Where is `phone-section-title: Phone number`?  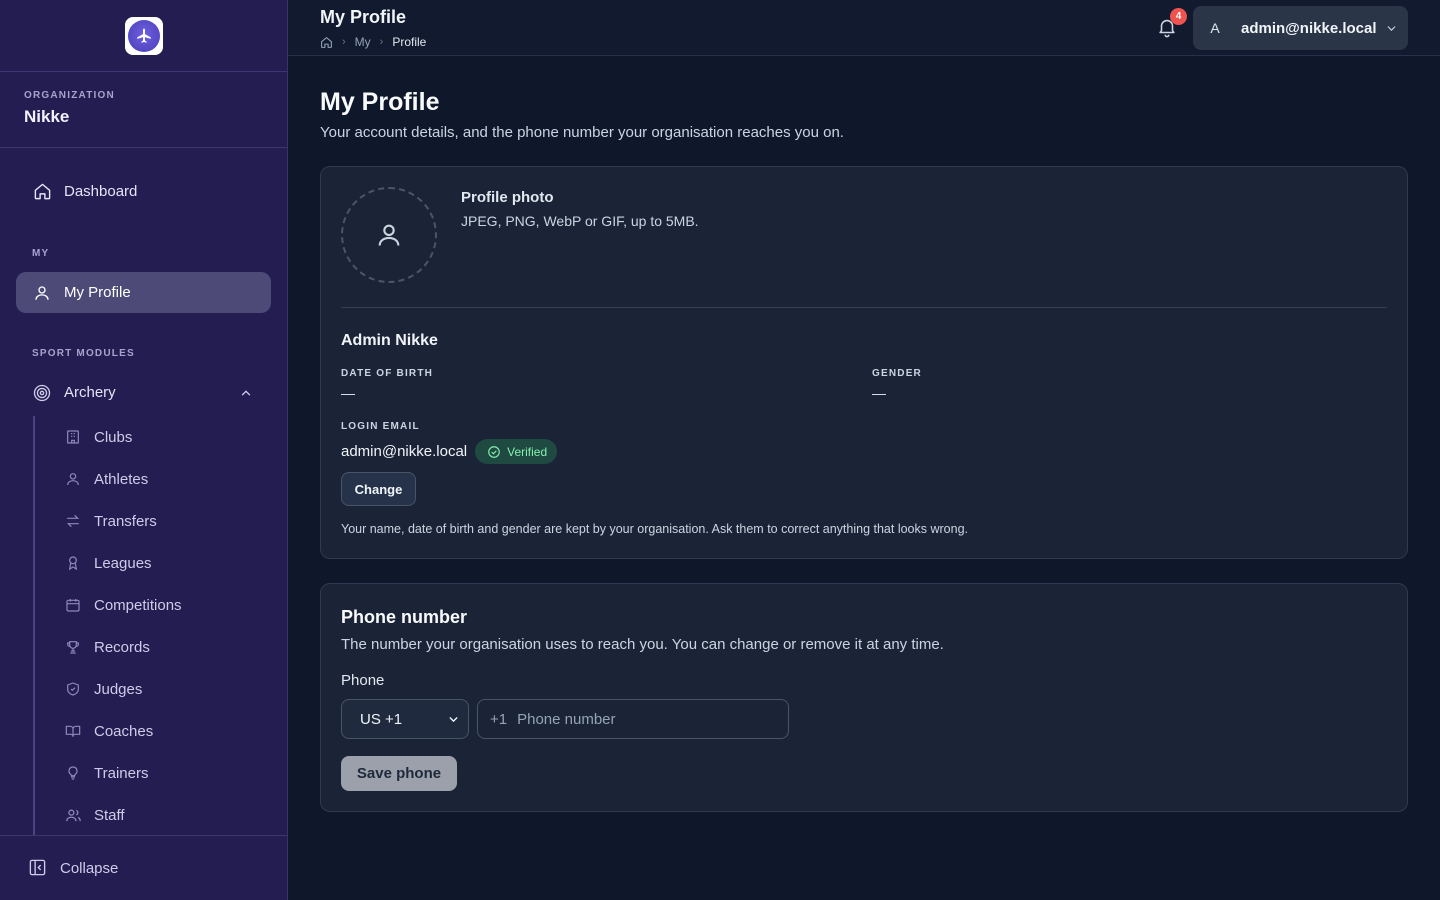
phone-section-title: Phone number is located at coordinates (404, 617).